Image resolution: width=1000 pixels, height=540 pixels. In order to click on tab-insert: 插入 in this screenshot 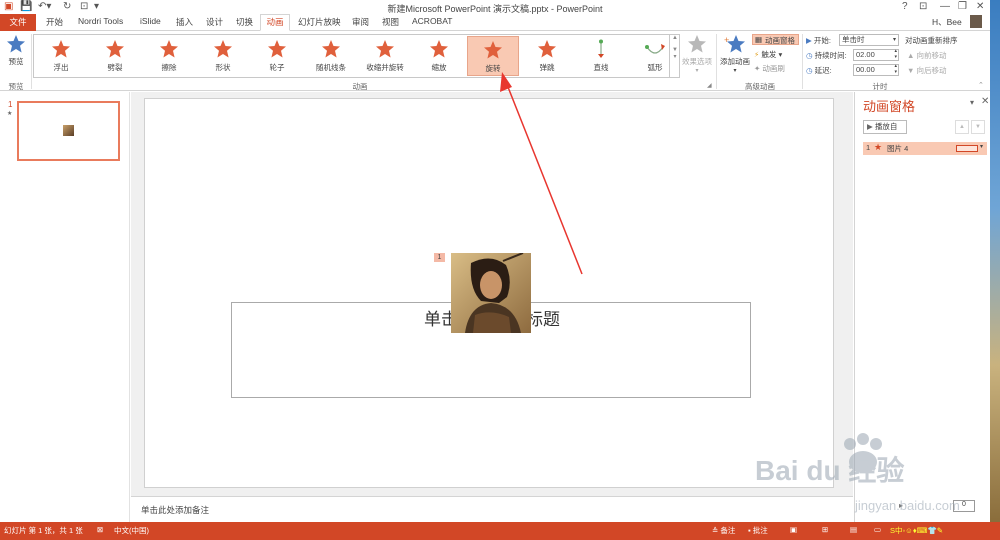, I will do `click(184, 22)`.